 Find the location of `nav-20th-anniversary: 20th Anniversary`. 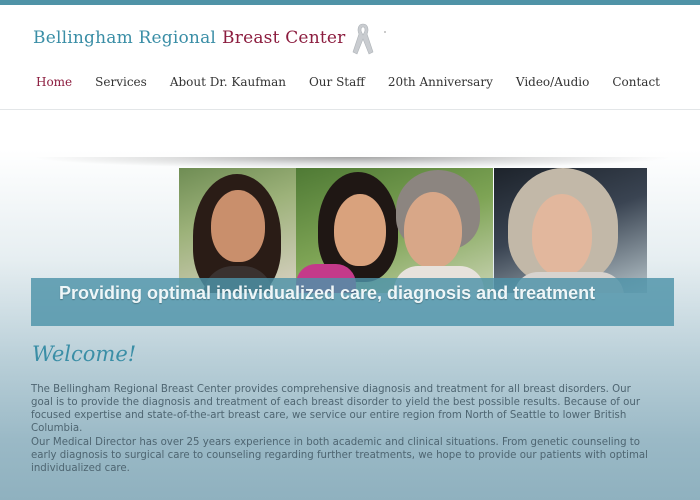

nav-20th-anniversary: 20th Anniversary is located at coordinates (440, 82).